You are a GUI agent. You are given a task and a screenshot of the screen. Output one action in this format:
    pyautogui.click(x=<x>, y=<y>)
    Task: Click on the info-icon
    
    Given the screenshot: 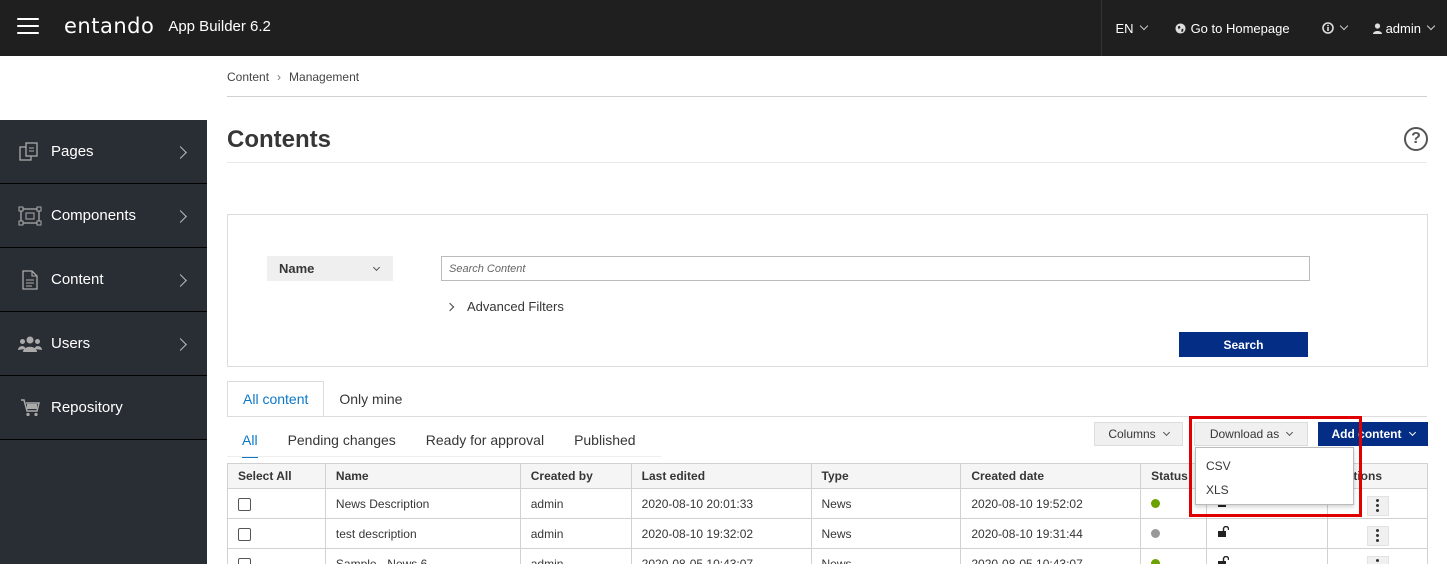 What is the action you would take?
    pyautogui.click(x=1327, y=28)
    